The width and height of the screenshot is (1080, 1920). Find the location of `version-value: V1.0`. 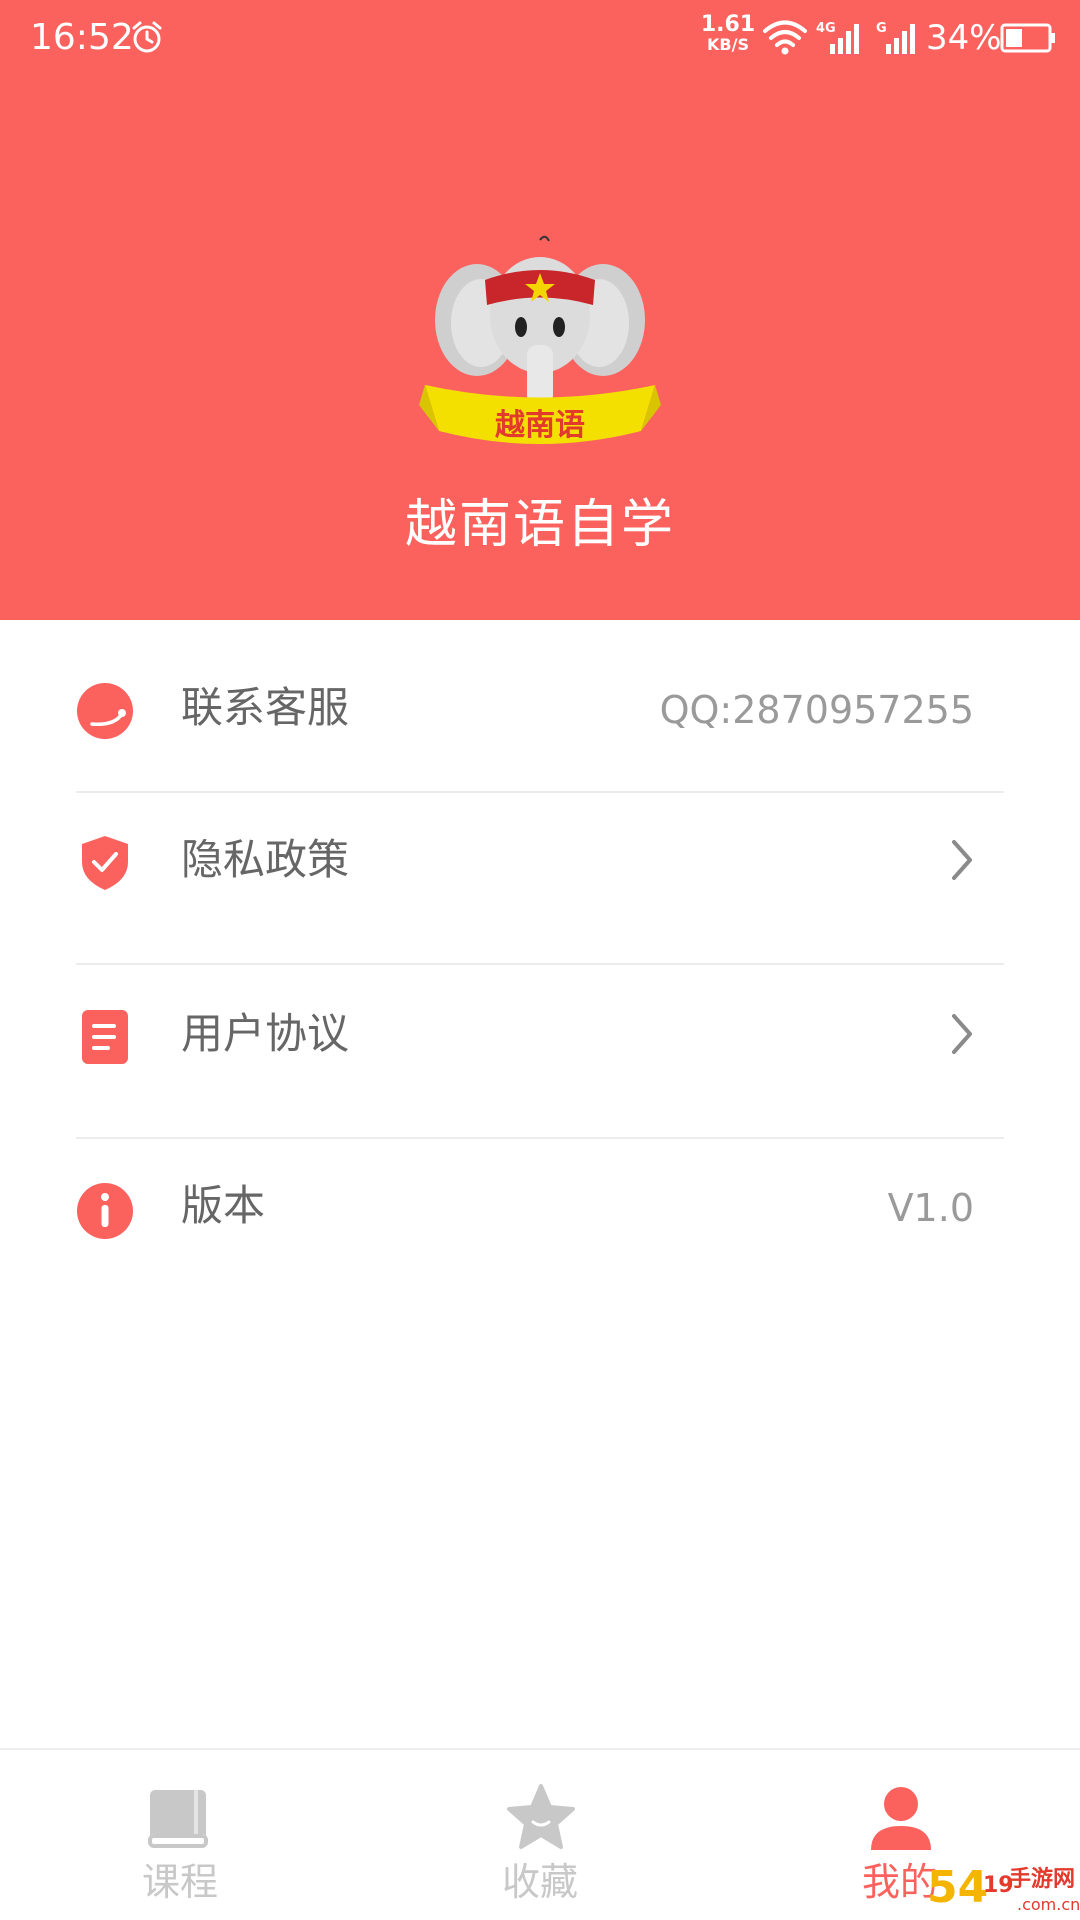

version-value: V1.0 is located at coordinates (930, 1208).